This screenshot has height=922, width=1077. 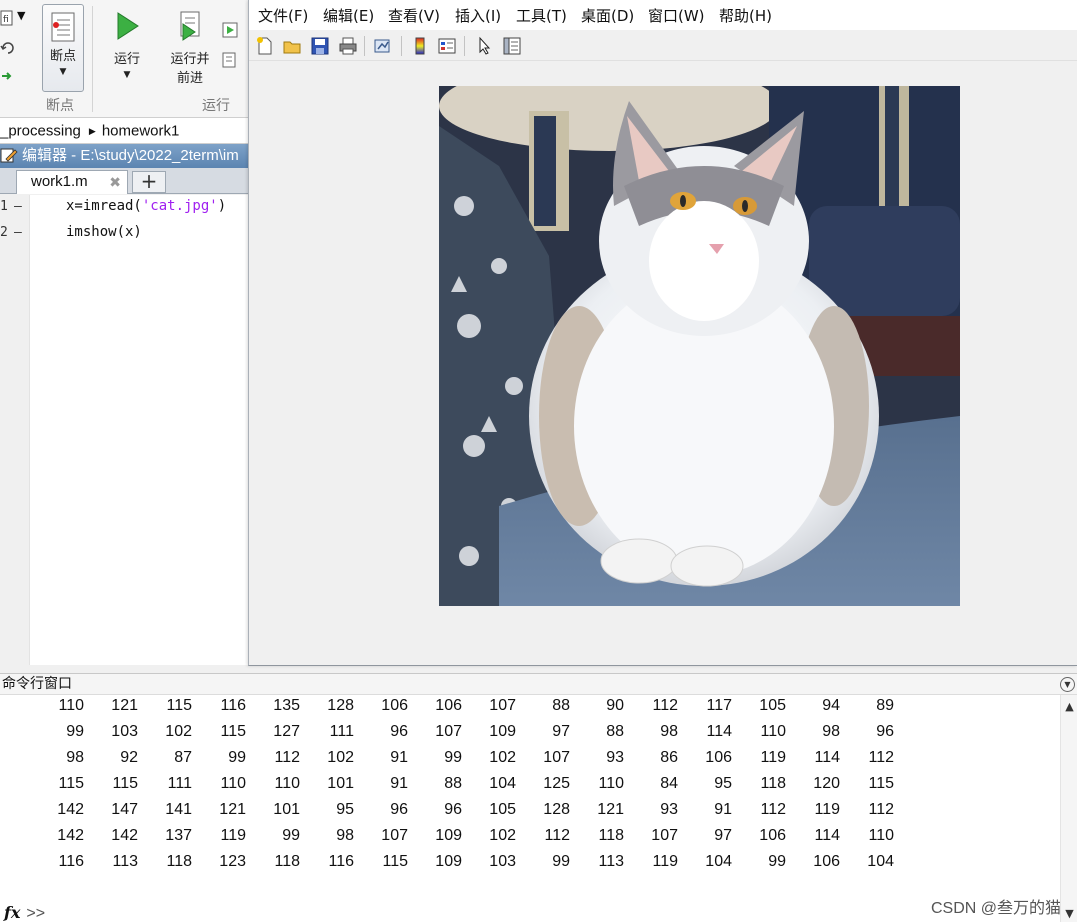 I want to click on matrix-cell: 125, so click(x=556, y=783).